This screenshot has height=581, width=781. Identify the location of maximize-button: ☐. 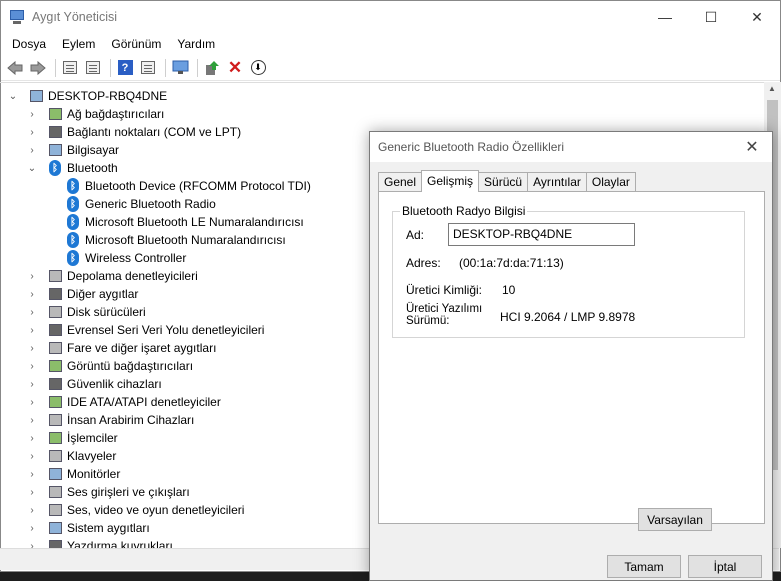
(711, 17).